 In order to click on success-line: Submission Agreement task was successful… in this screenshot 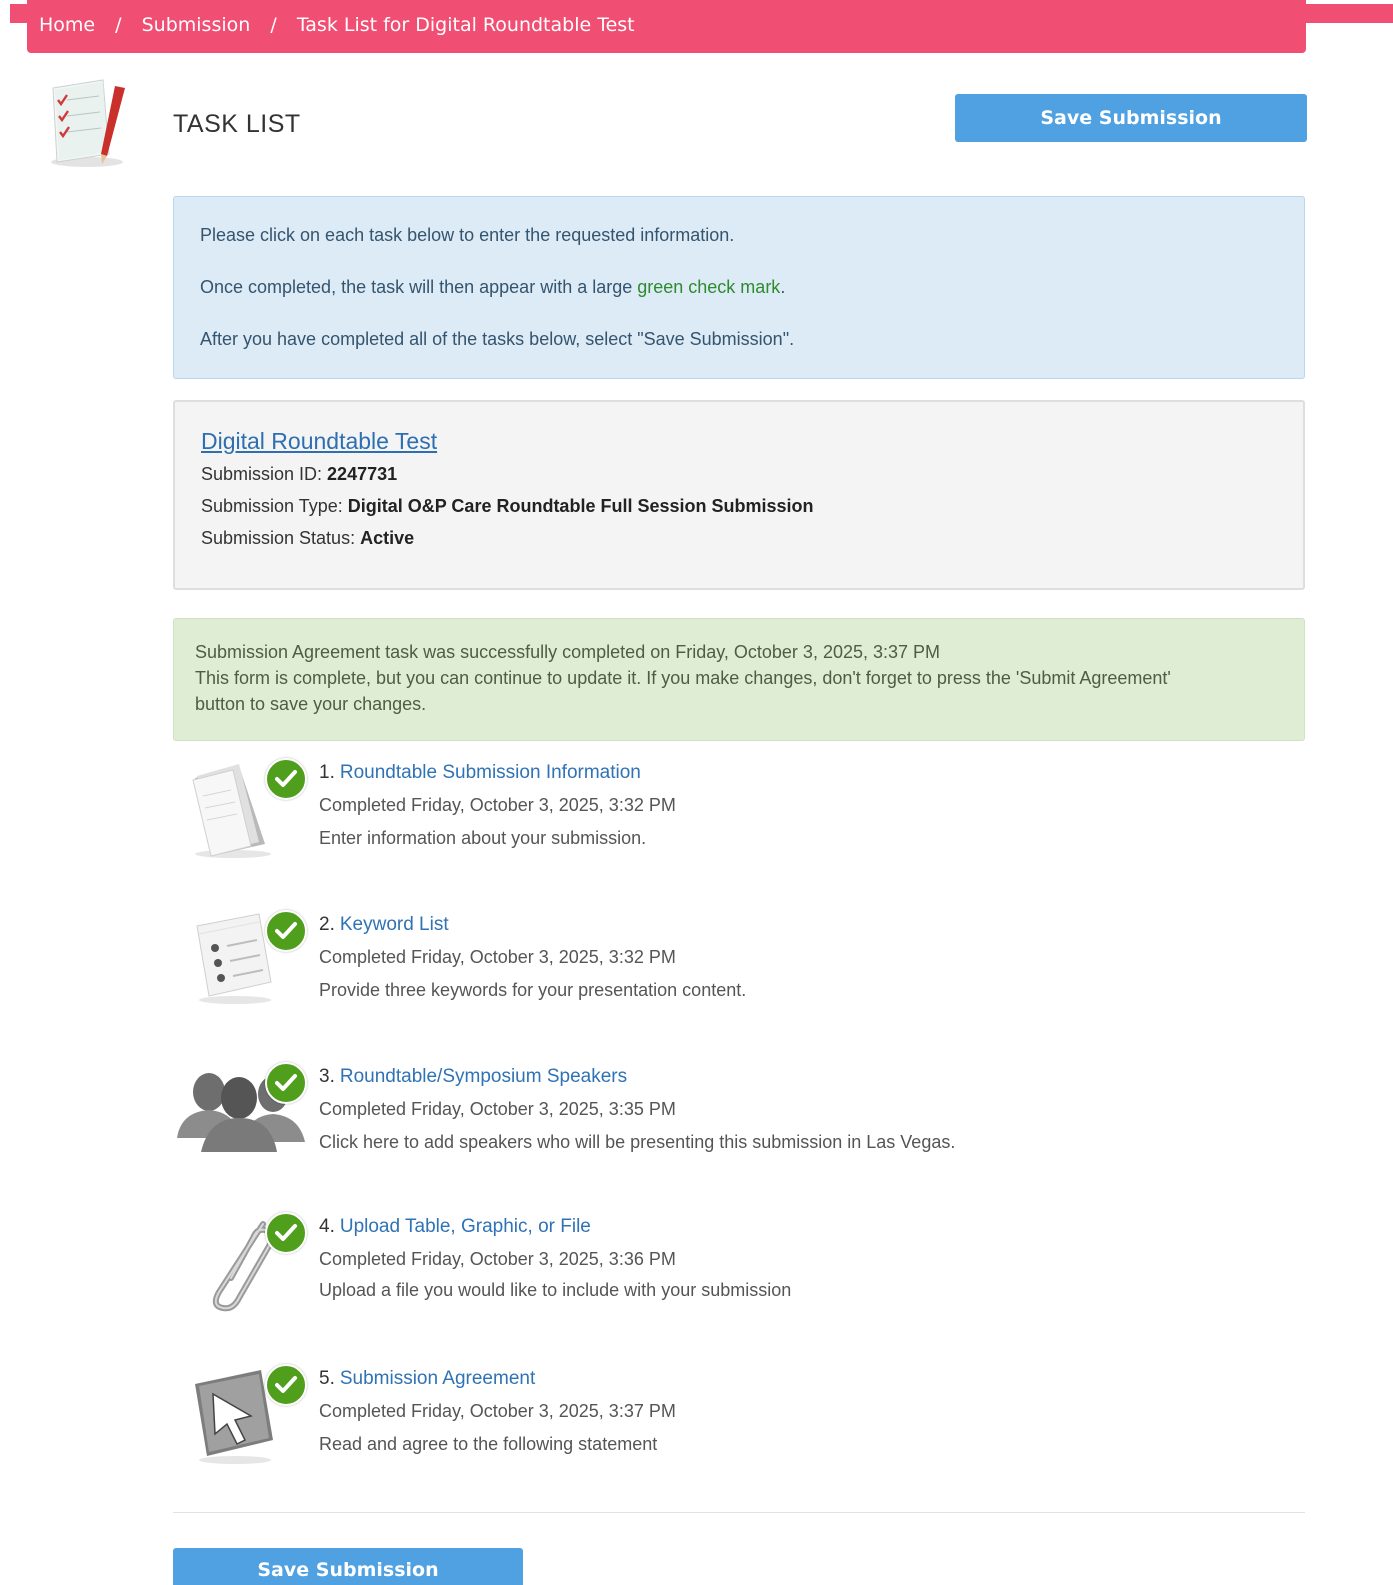, I will do `click(568, 652)`.